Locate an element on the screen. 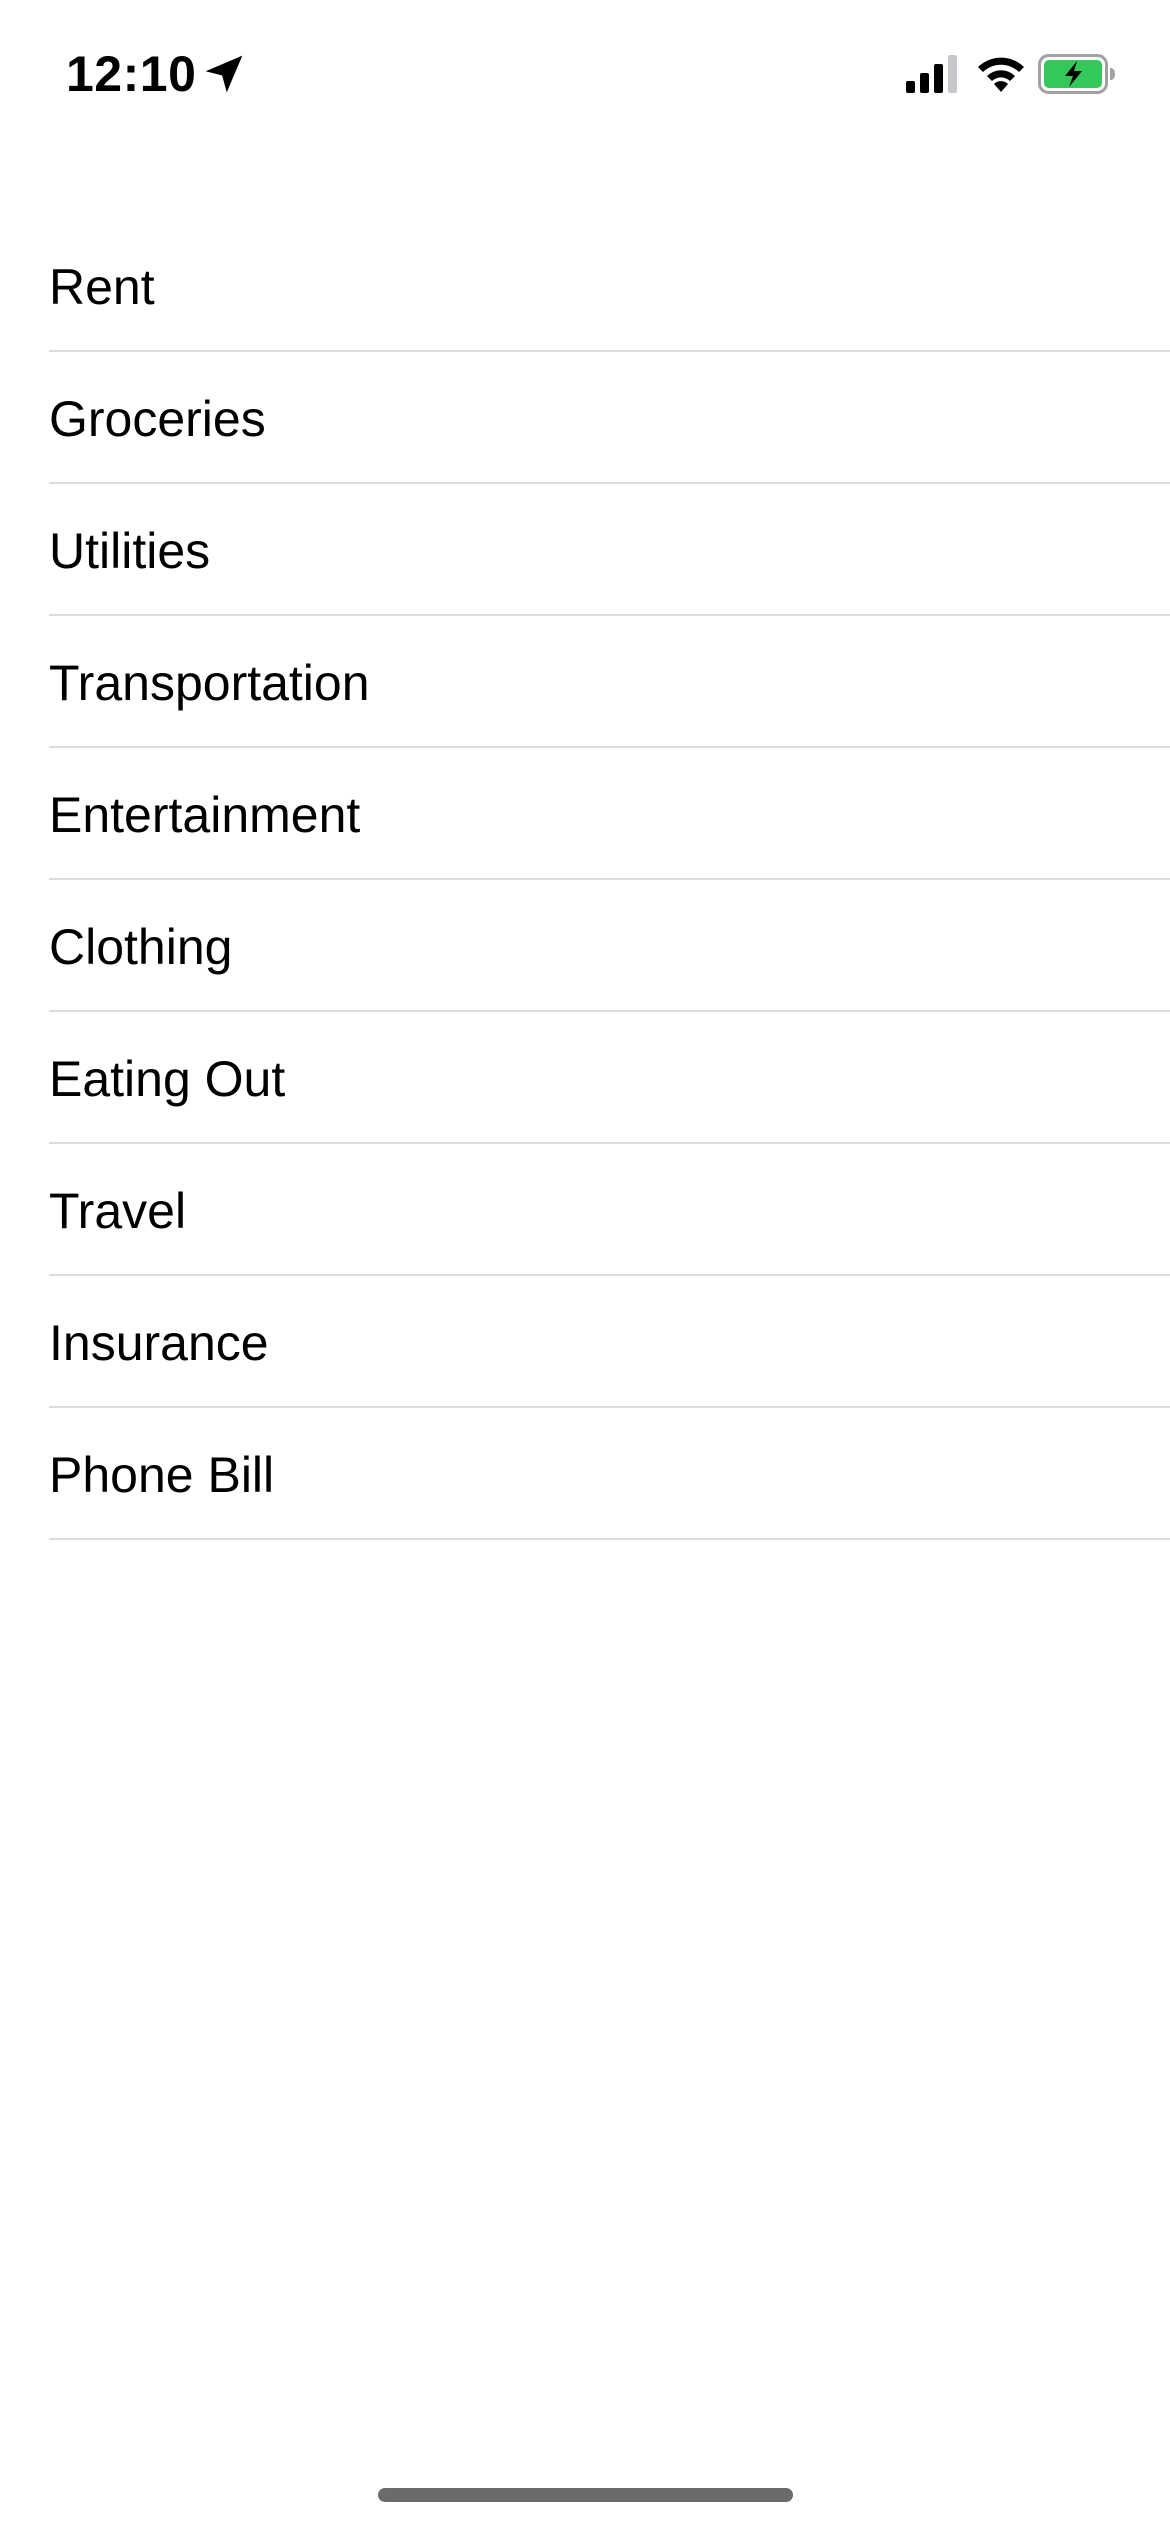  list-item-label: Eating Out is located at coordinates (167, 1079).